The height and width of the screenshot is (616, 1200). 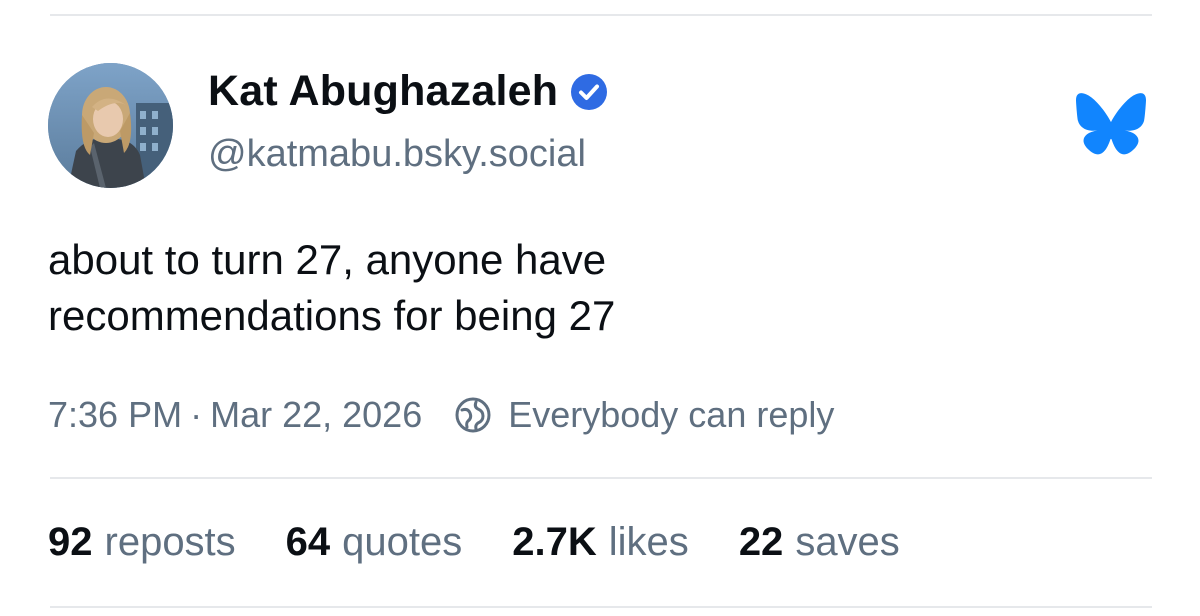 I want to click on stats-divider, so click(x=601, y=478).